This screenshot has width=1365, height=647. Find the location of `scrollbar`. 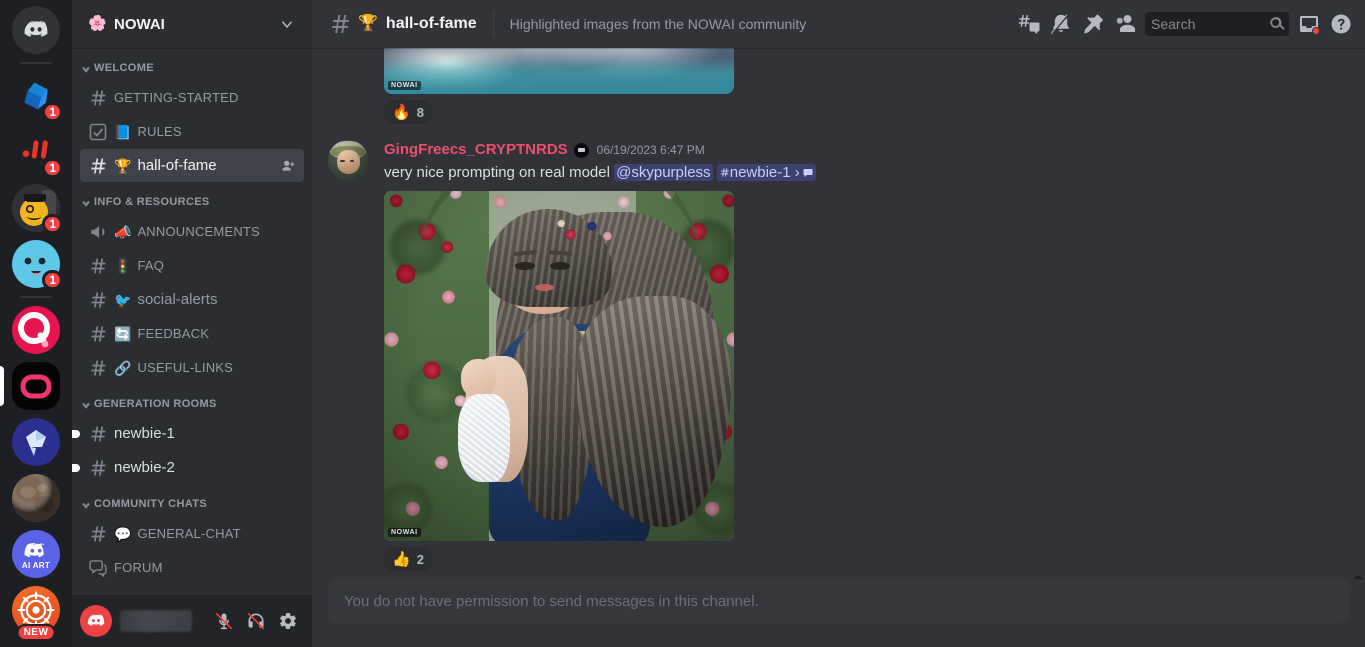

scrollbar is located at coordinates (1357, 337).